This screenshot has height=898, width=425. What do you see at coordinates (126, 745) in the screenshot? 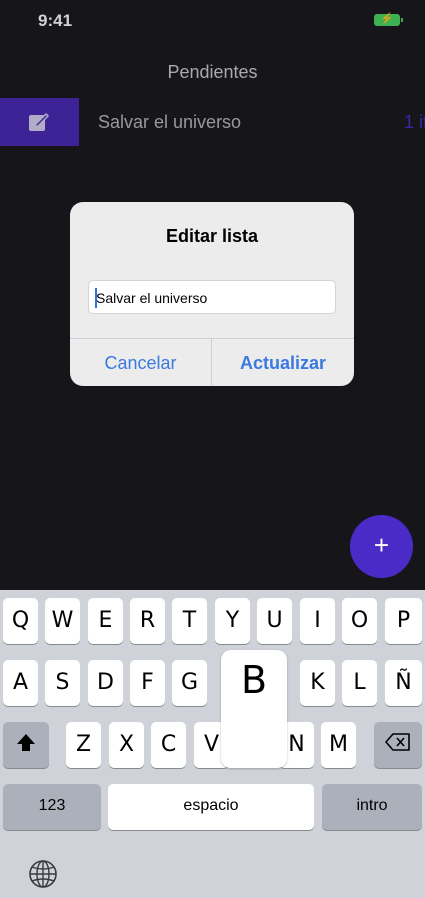
I see `key-x: X` at bounding box center [126, 745].